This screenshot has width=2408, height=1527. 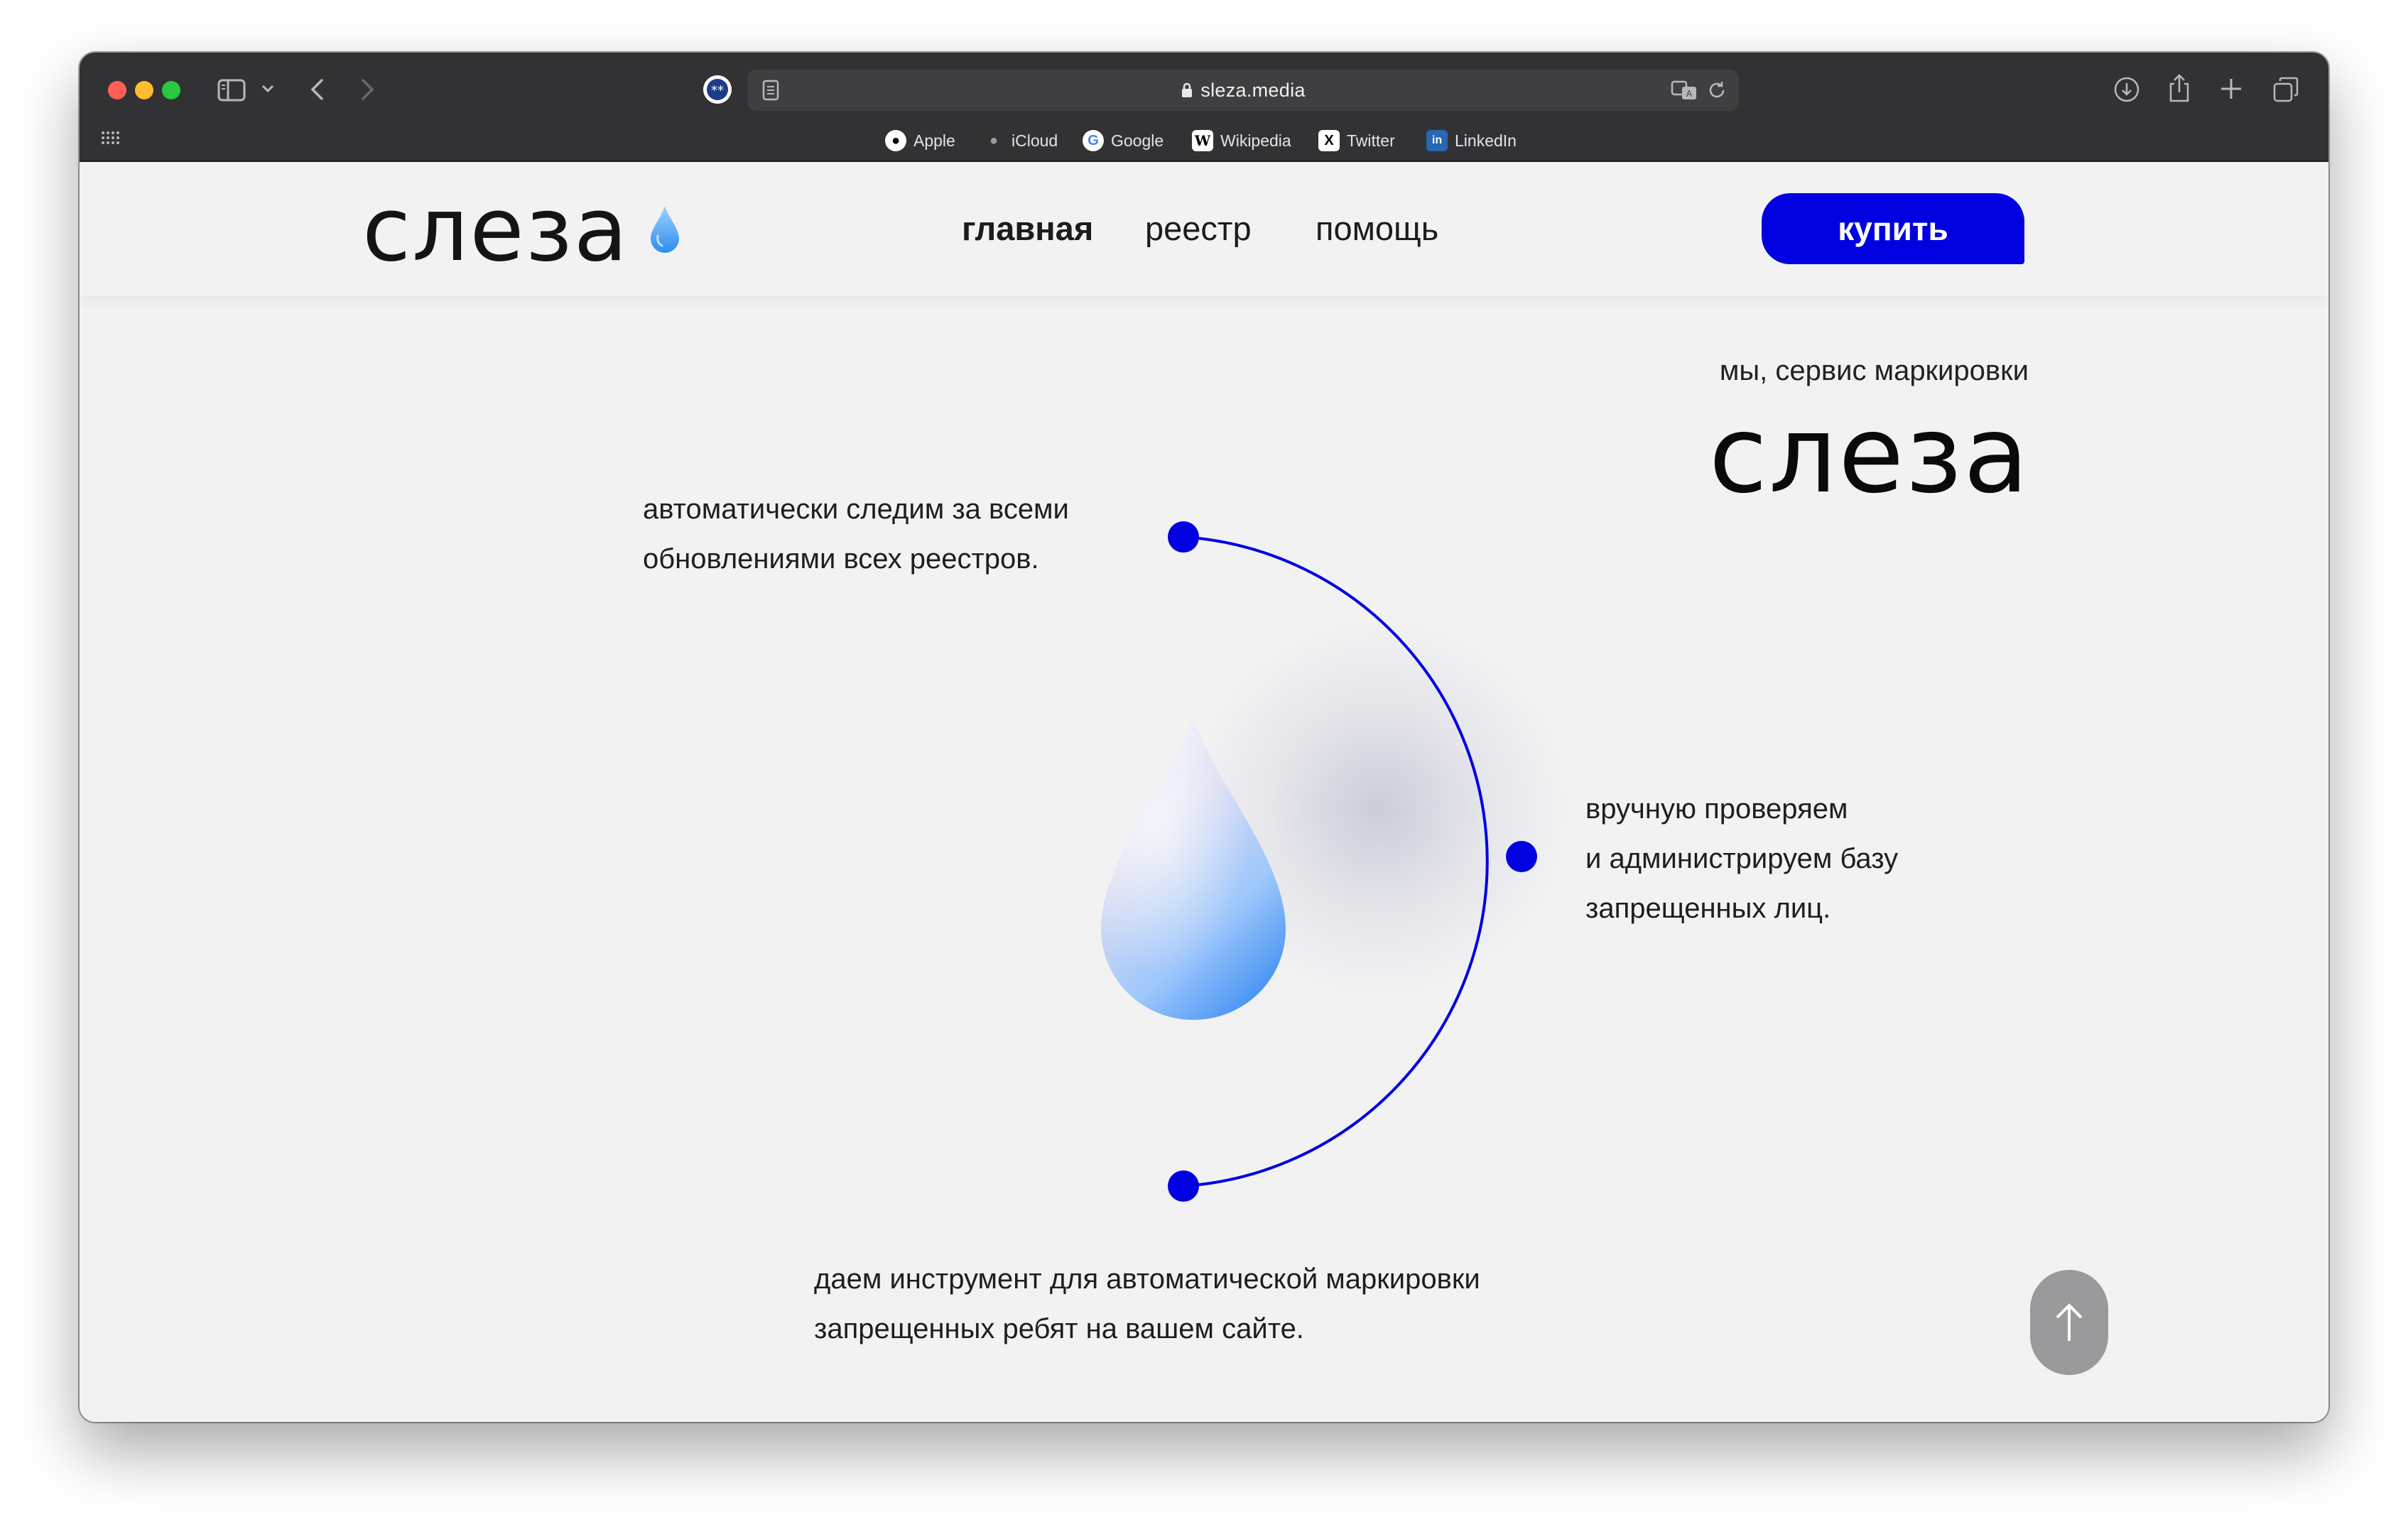 I want to click on site-header: слеза главная реестр помощь купить, so click(x=1204, y=228).